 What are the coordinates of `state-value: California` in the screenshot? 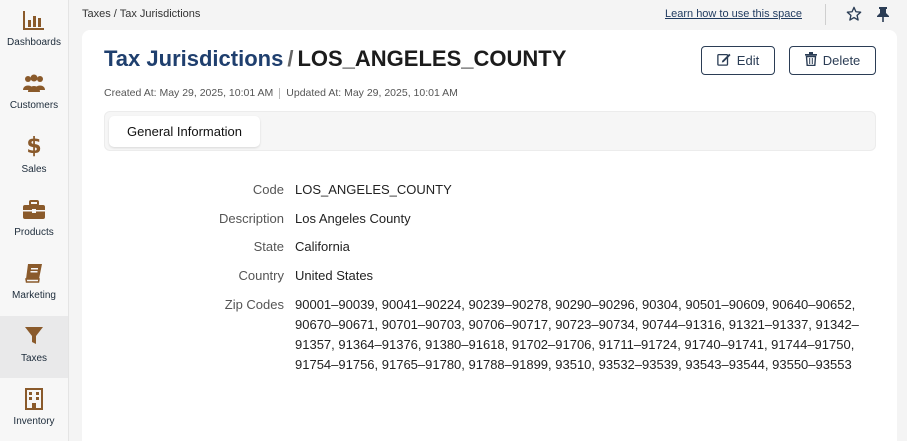 It's located at (322, 246).